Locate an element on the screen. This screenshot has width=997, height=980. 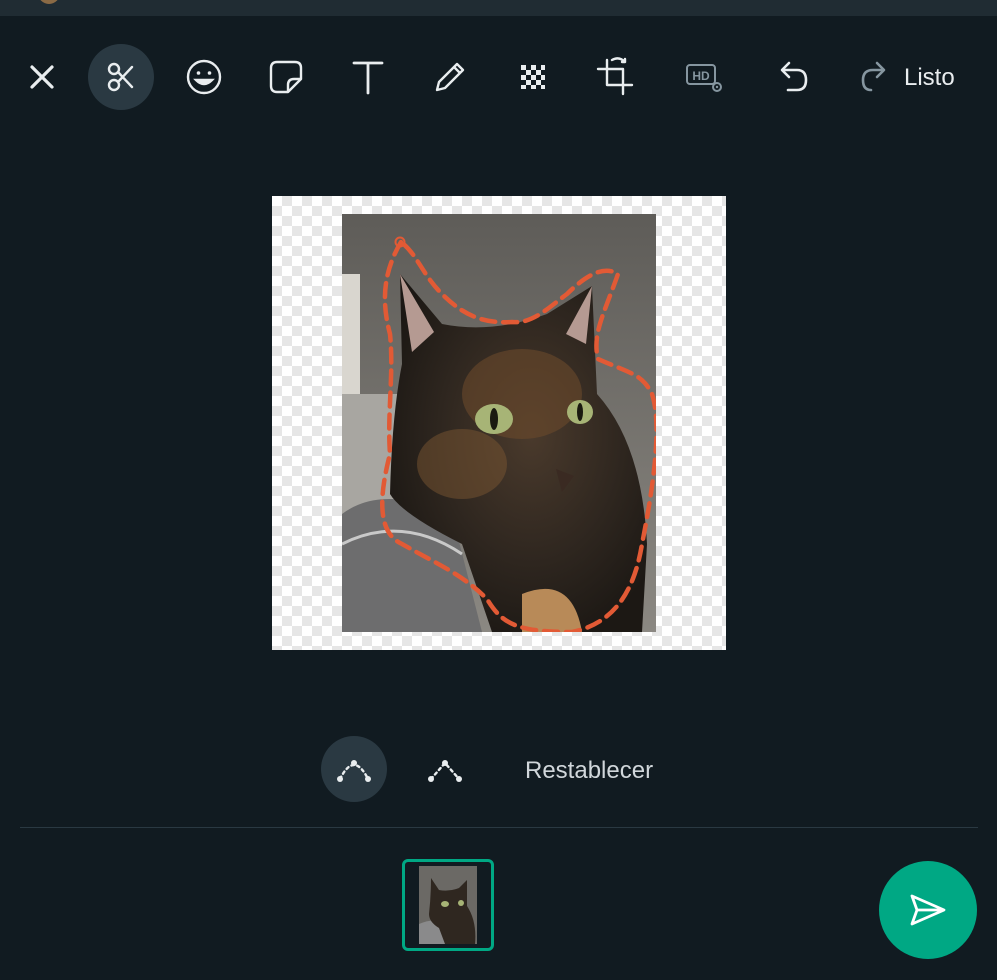
emoji-icon is located at coordinates (204, 77).